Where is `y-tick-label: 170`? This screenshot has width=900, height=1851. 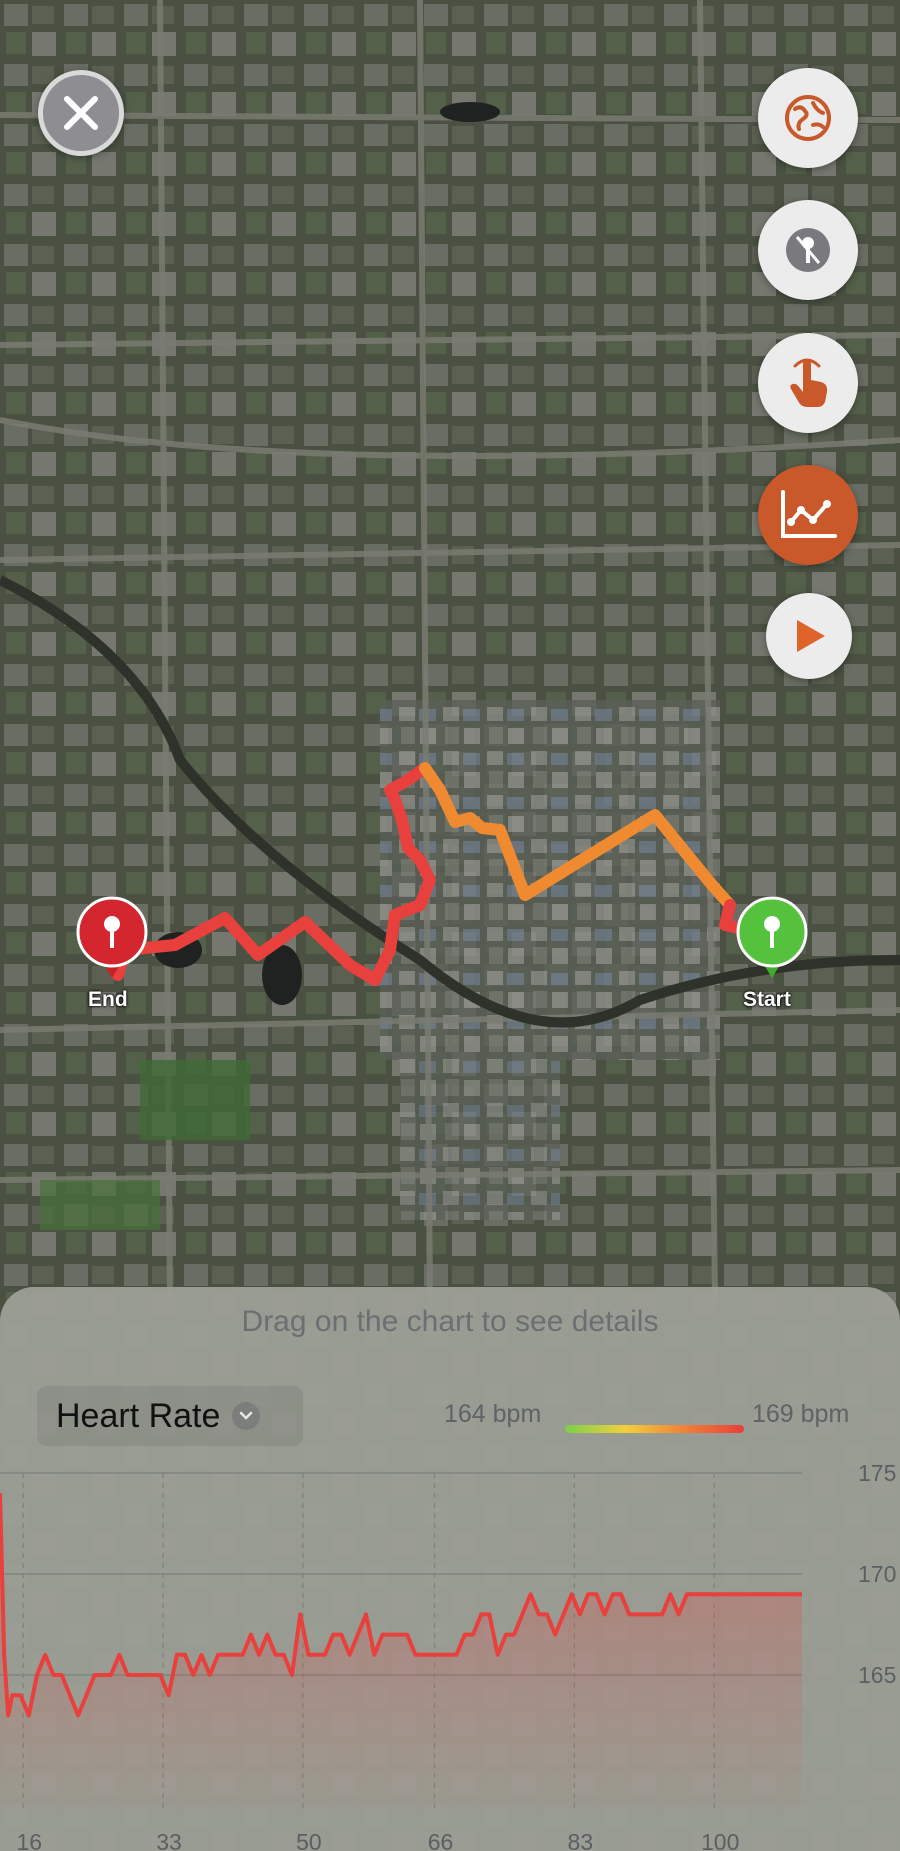 y-tick-label: 170 is located at coordinates (877, 1574).